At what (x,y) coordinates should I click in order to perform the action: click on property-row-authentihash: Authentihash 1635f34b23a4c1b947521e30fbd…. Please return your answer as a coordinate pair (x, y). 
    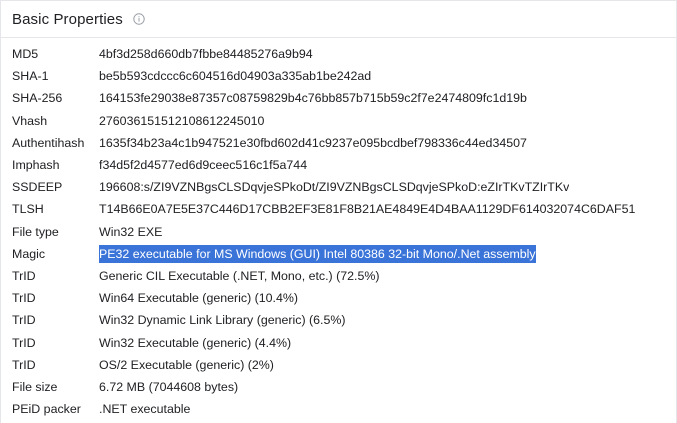
    Looking at the image, I should click on (338, 143).